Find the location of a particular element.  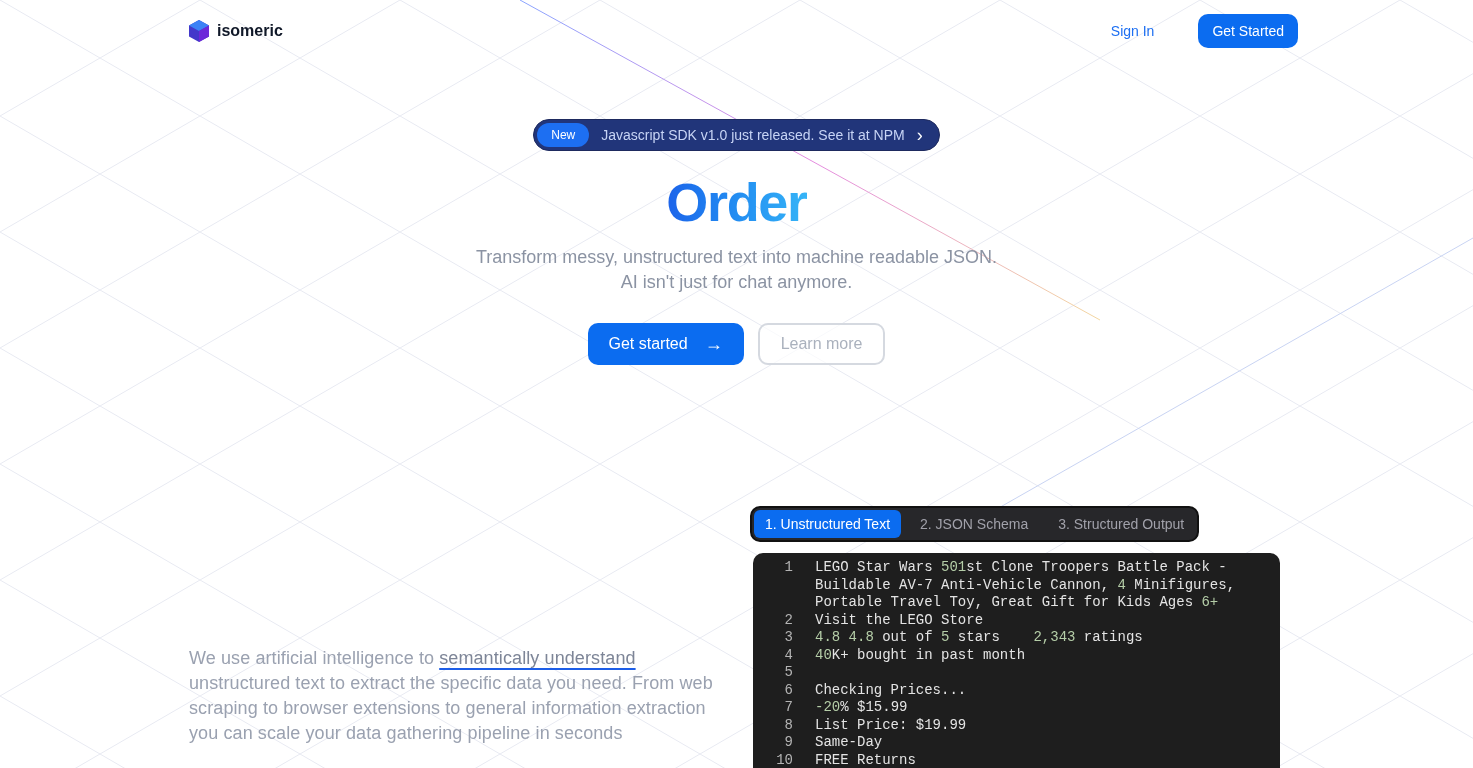

get-started-button: Get Started is located at coordinates (1248, 31).